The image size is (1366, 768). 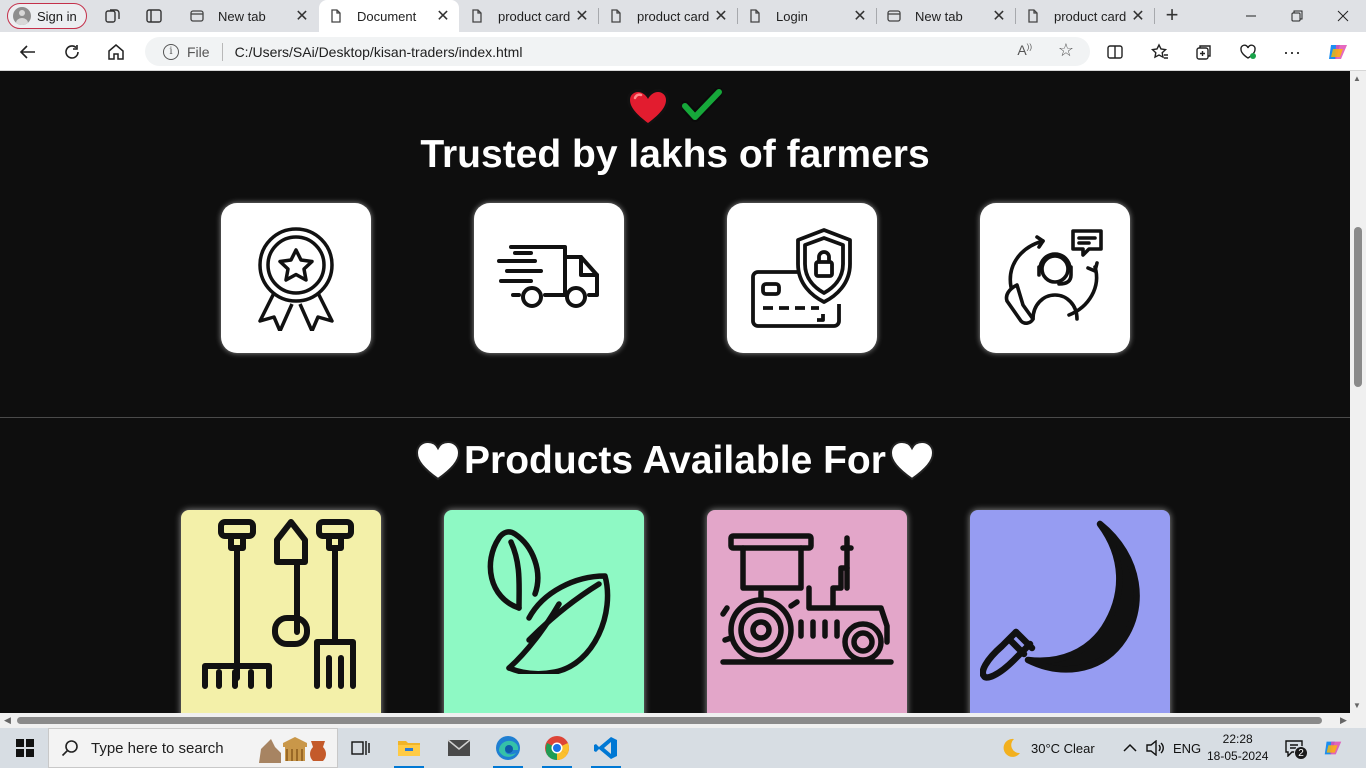 I want to click on sign-in-button: Sign in, so click(x=47, y=16).